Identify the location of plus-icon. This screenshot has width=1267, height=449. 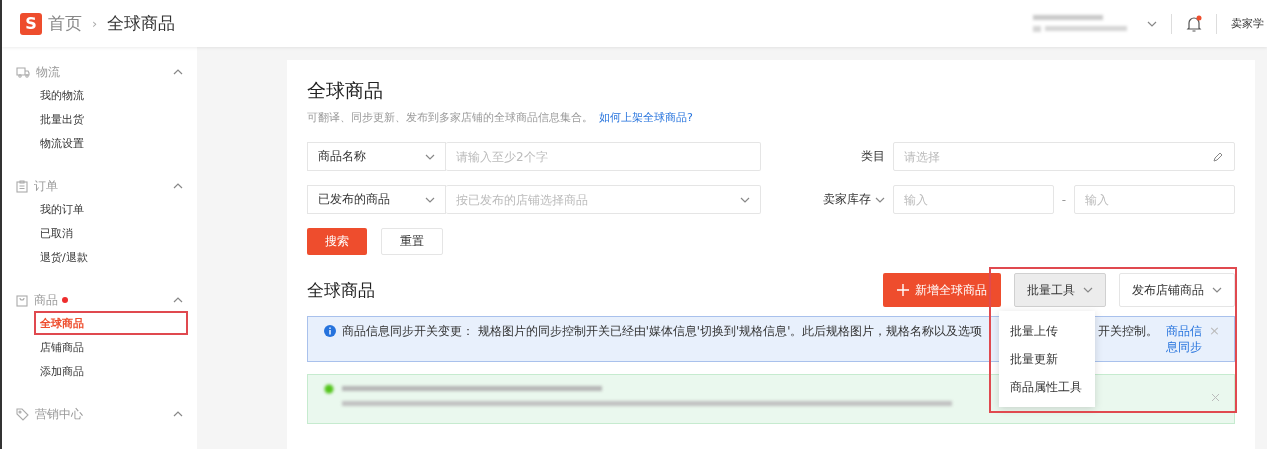
(903, 290).